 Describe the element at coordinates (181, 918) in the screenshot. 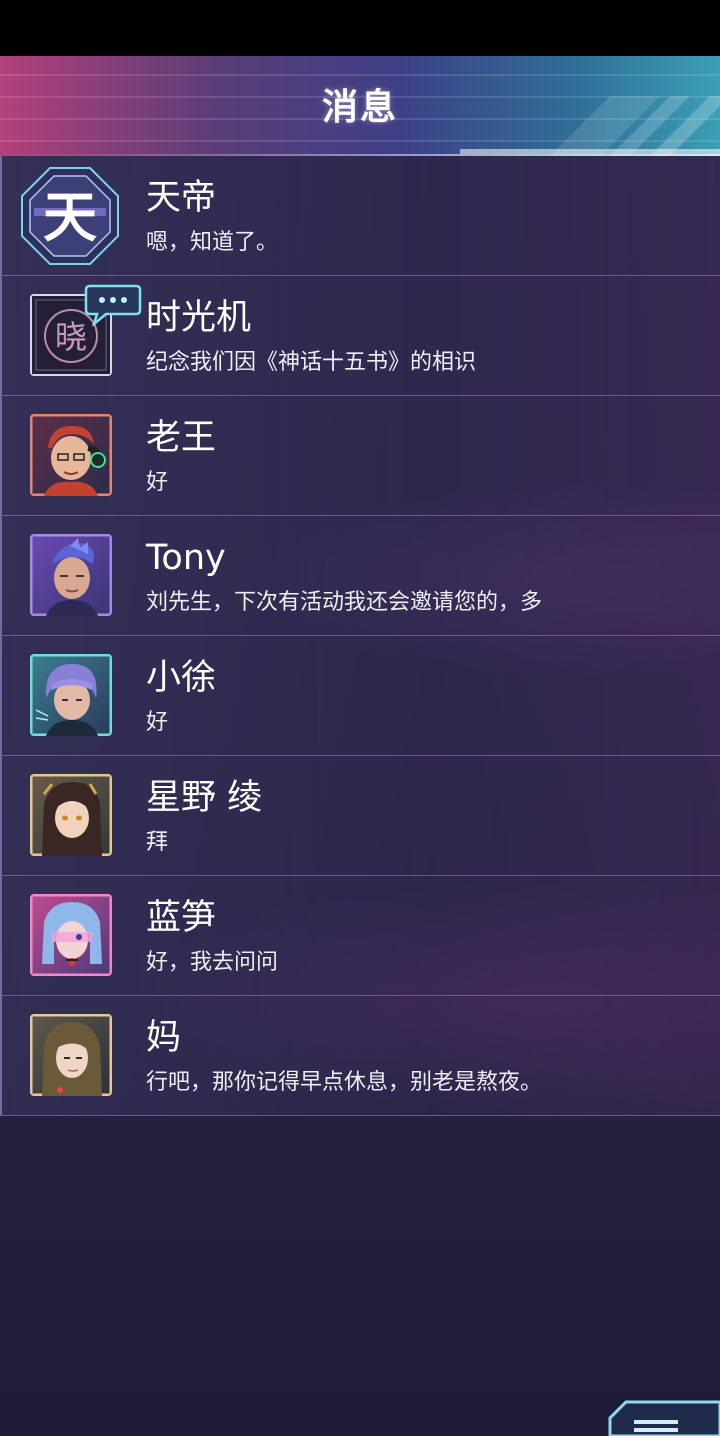

I see `contact-name: 蓝笋` at that location.